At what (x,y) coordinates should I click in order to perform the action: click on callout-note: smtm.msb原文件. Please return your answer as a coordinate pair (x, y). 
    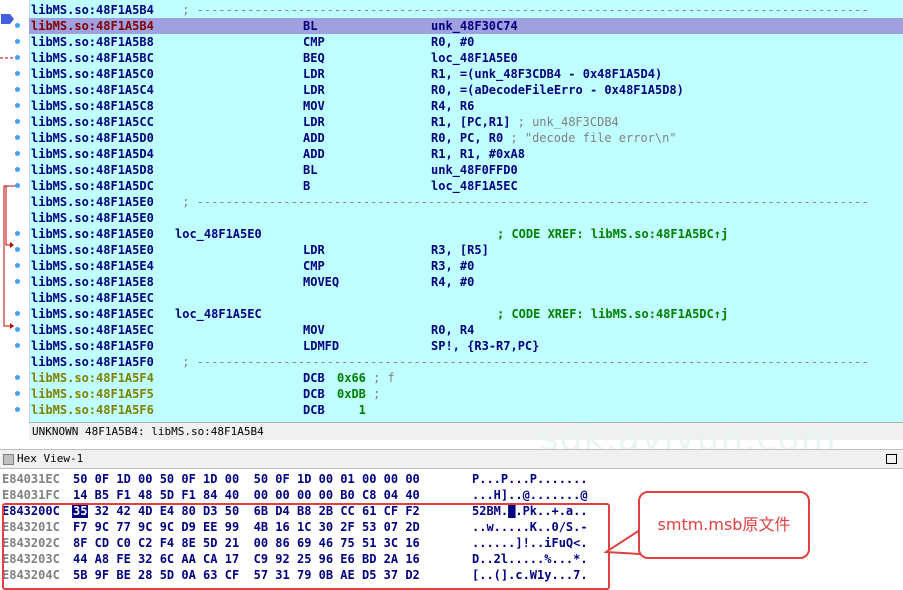
    Looking at the image, I should click on (724, 525).